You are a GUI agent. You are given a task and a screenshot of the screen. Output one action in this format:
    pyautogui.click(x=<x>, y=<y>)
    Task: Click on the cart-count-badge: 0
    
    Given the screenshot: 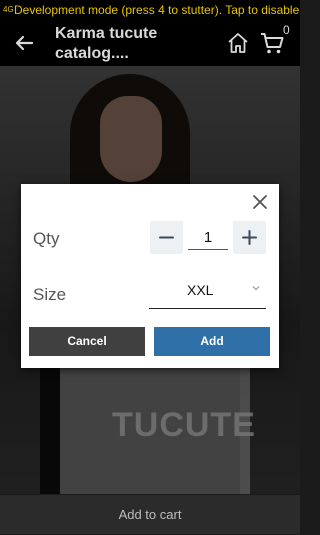 What is the action you would take?
    pyautogui.click(x=286, y=30)
    